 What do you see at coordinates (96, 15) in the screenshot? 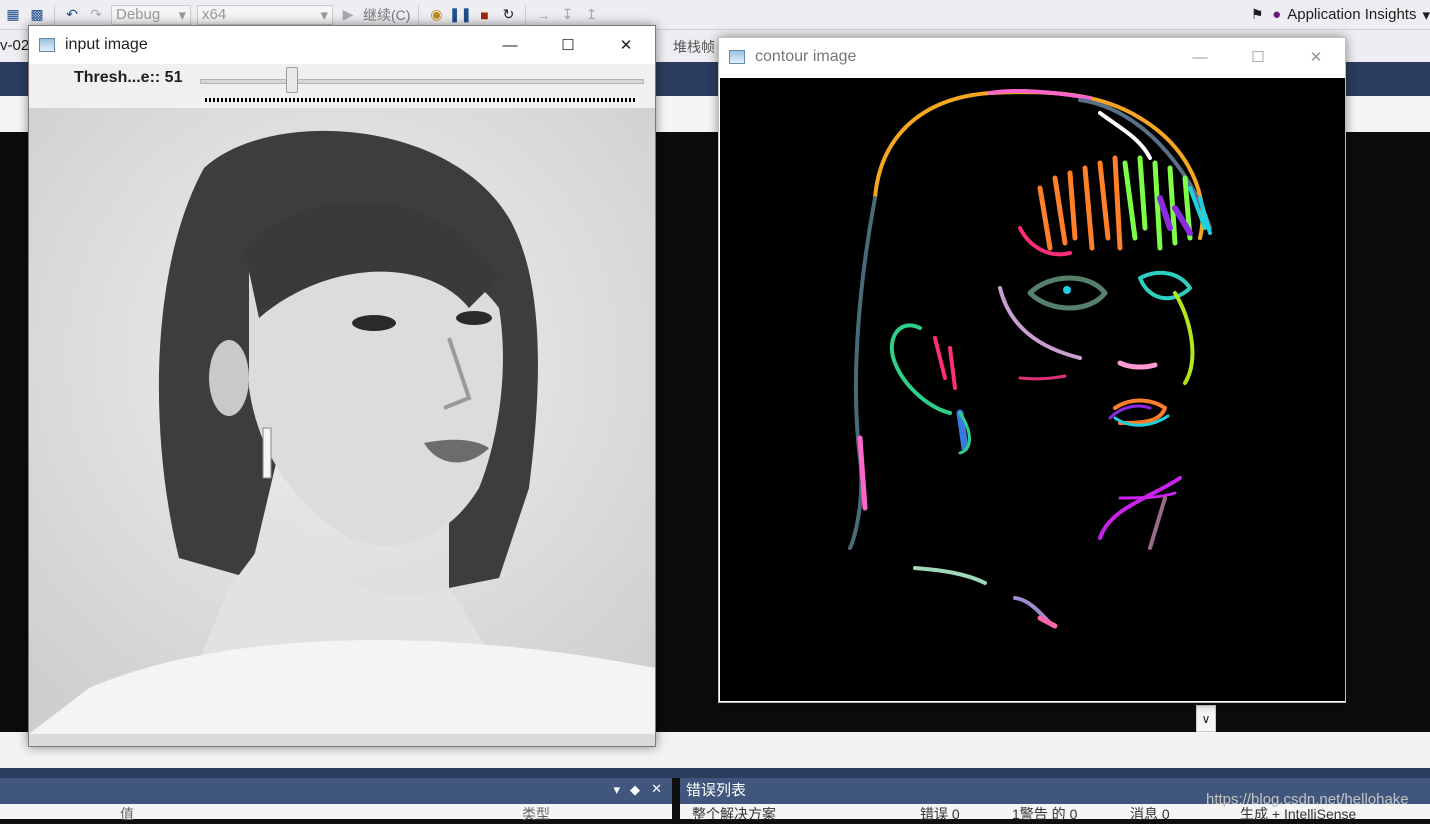
I see `redo-icon: ↷` at bounding box center [96, 15].